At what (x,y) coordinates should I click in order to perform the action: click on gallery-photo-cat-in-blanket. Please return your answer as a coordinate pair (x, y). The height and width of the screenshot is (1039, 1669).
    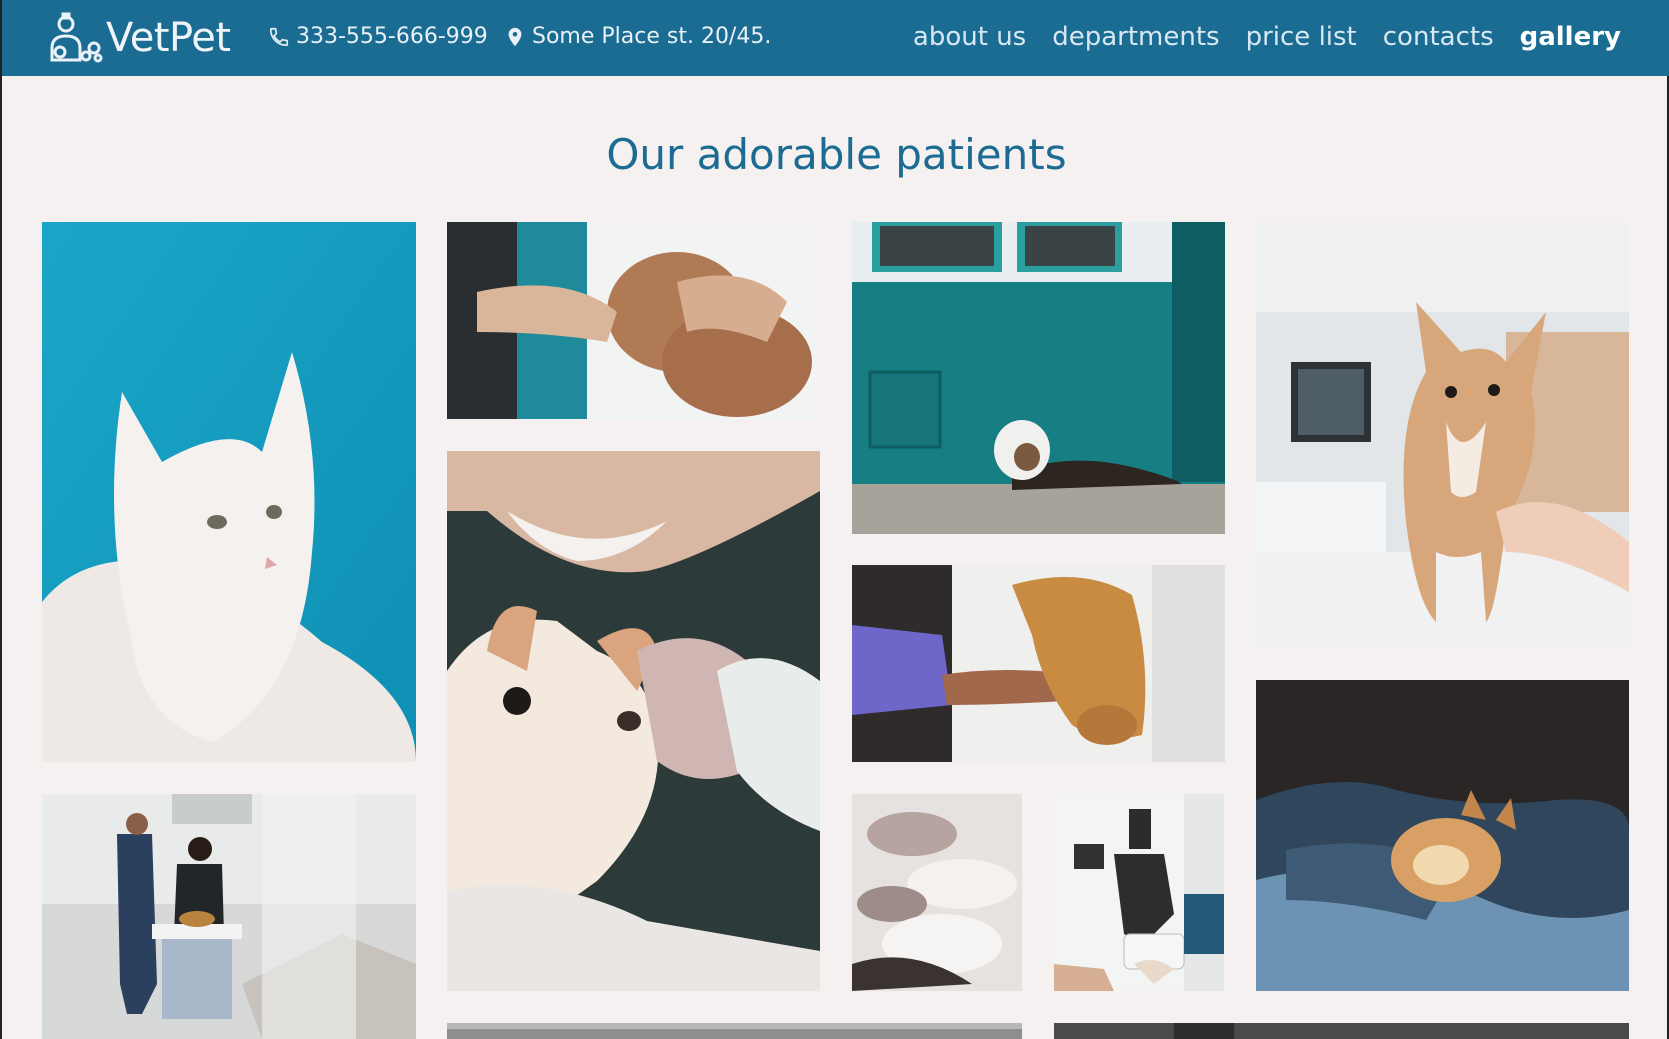
    Looking at the image, I should click on (1442, 835).